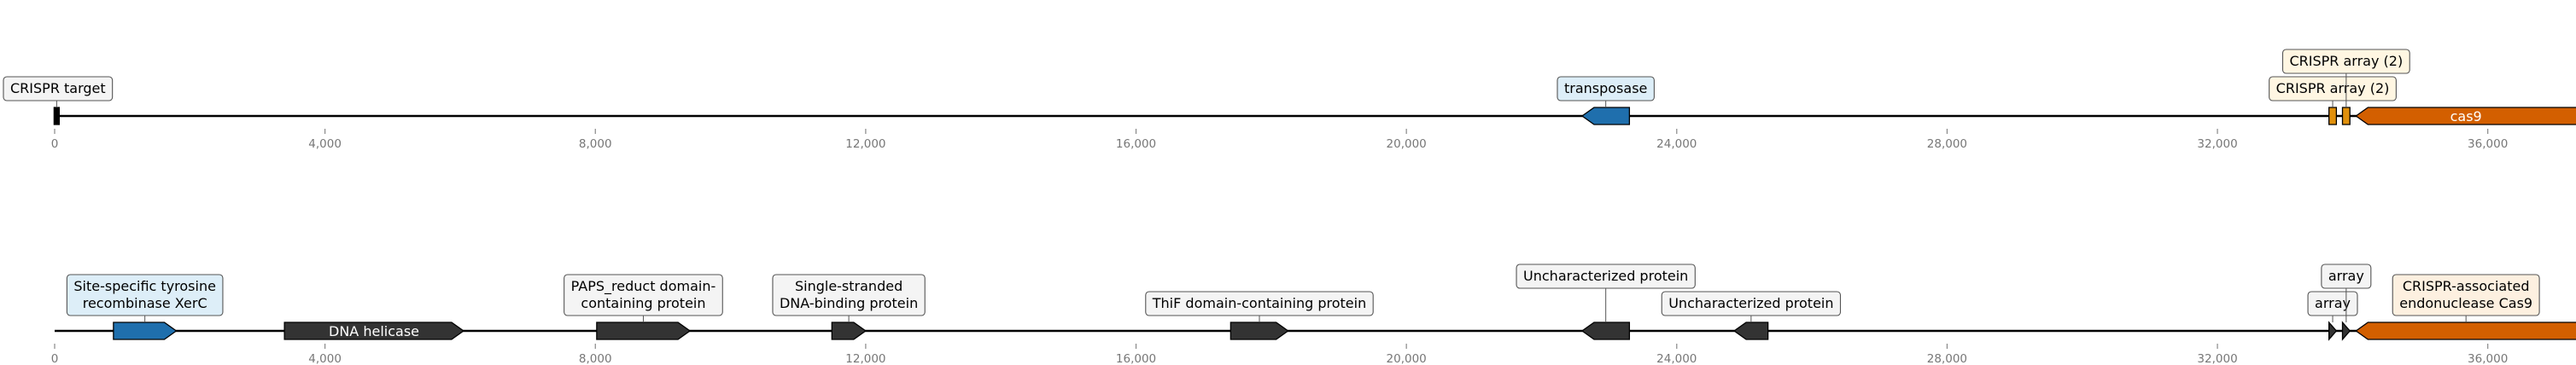 Image resolution: width=2576 pixels, height=365 pixels. I want to click on feature-label-line: recombinase XerC, so click(145, 303).